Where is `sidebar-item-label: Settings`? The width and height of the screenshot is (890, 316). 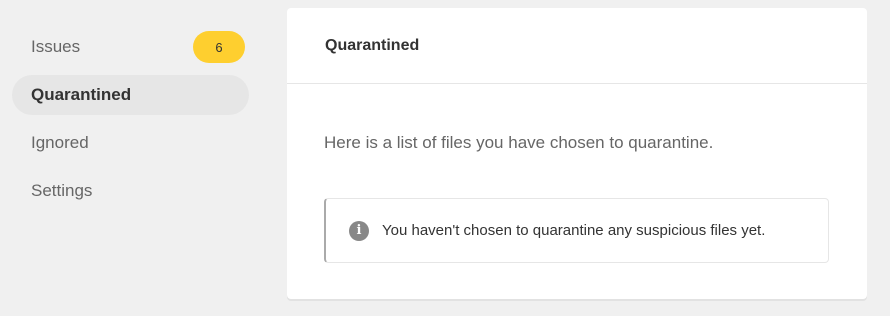
sidebar-item-label: Settings is located at coordinates (62, 190).